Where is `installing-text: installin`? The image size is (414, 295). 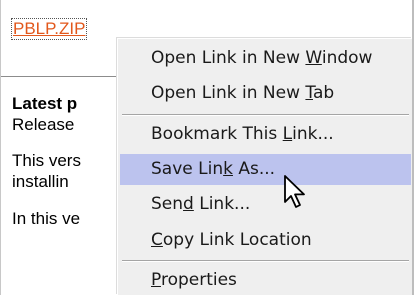 installing-text: installin is located at coordinates (40, 181).